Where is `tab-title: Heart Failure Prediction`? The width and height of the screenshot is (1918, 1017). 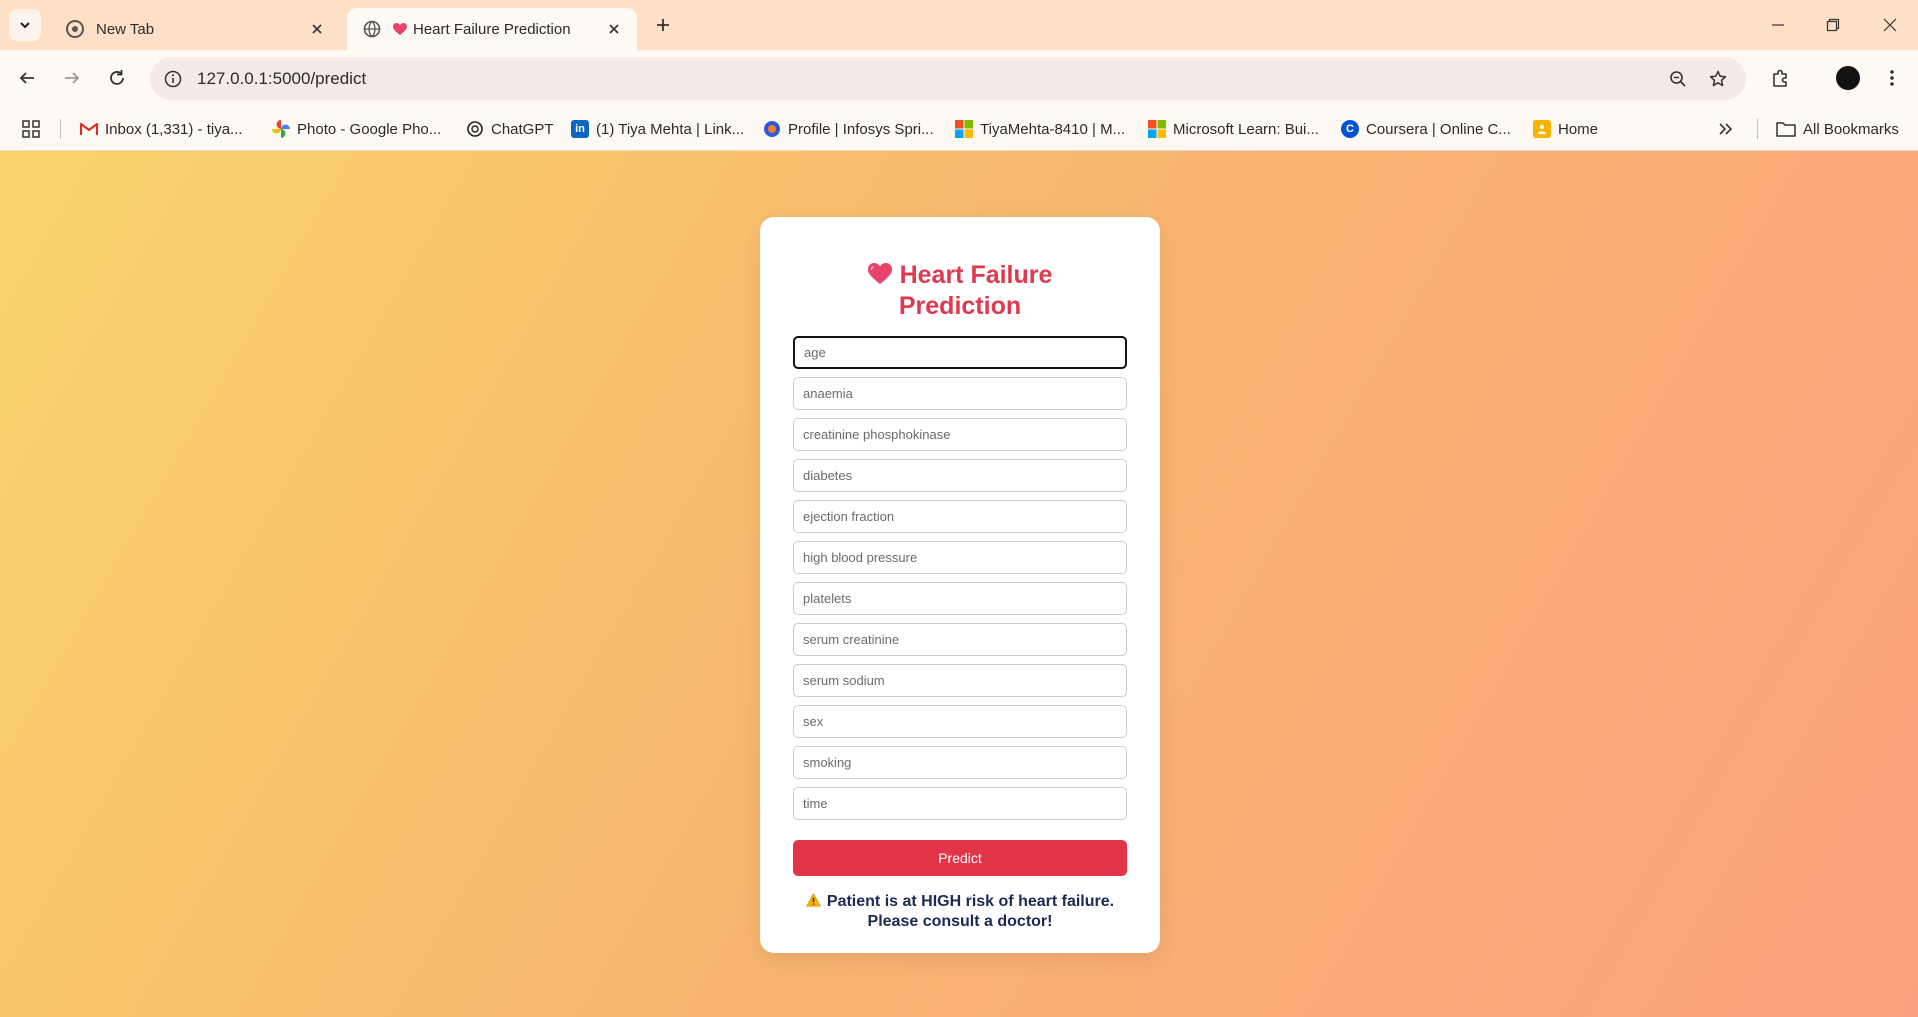
tab-title: Heart Failure Prediction is located at coordinates (492, 29).